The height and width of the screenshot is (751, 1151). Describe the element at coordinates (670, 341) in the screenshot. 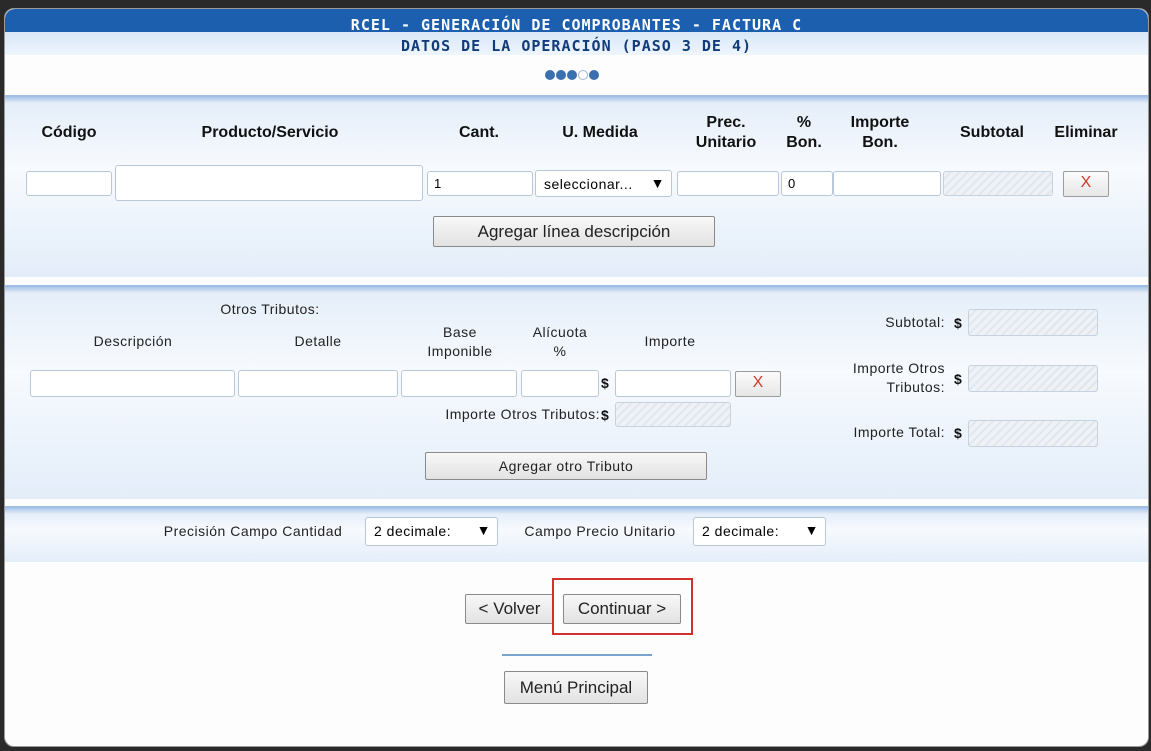

I see `header-importe: Importe` at that location.